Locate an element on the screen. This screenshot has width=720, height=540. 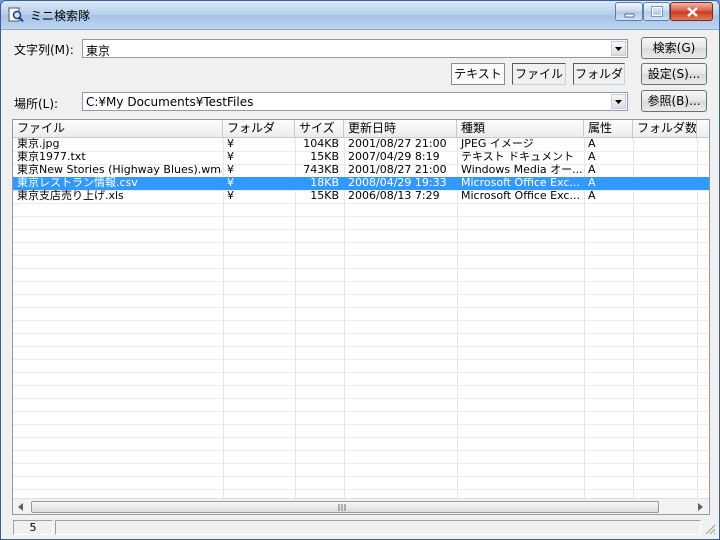
resize-grip-icon is located at coordinates (710, 529).